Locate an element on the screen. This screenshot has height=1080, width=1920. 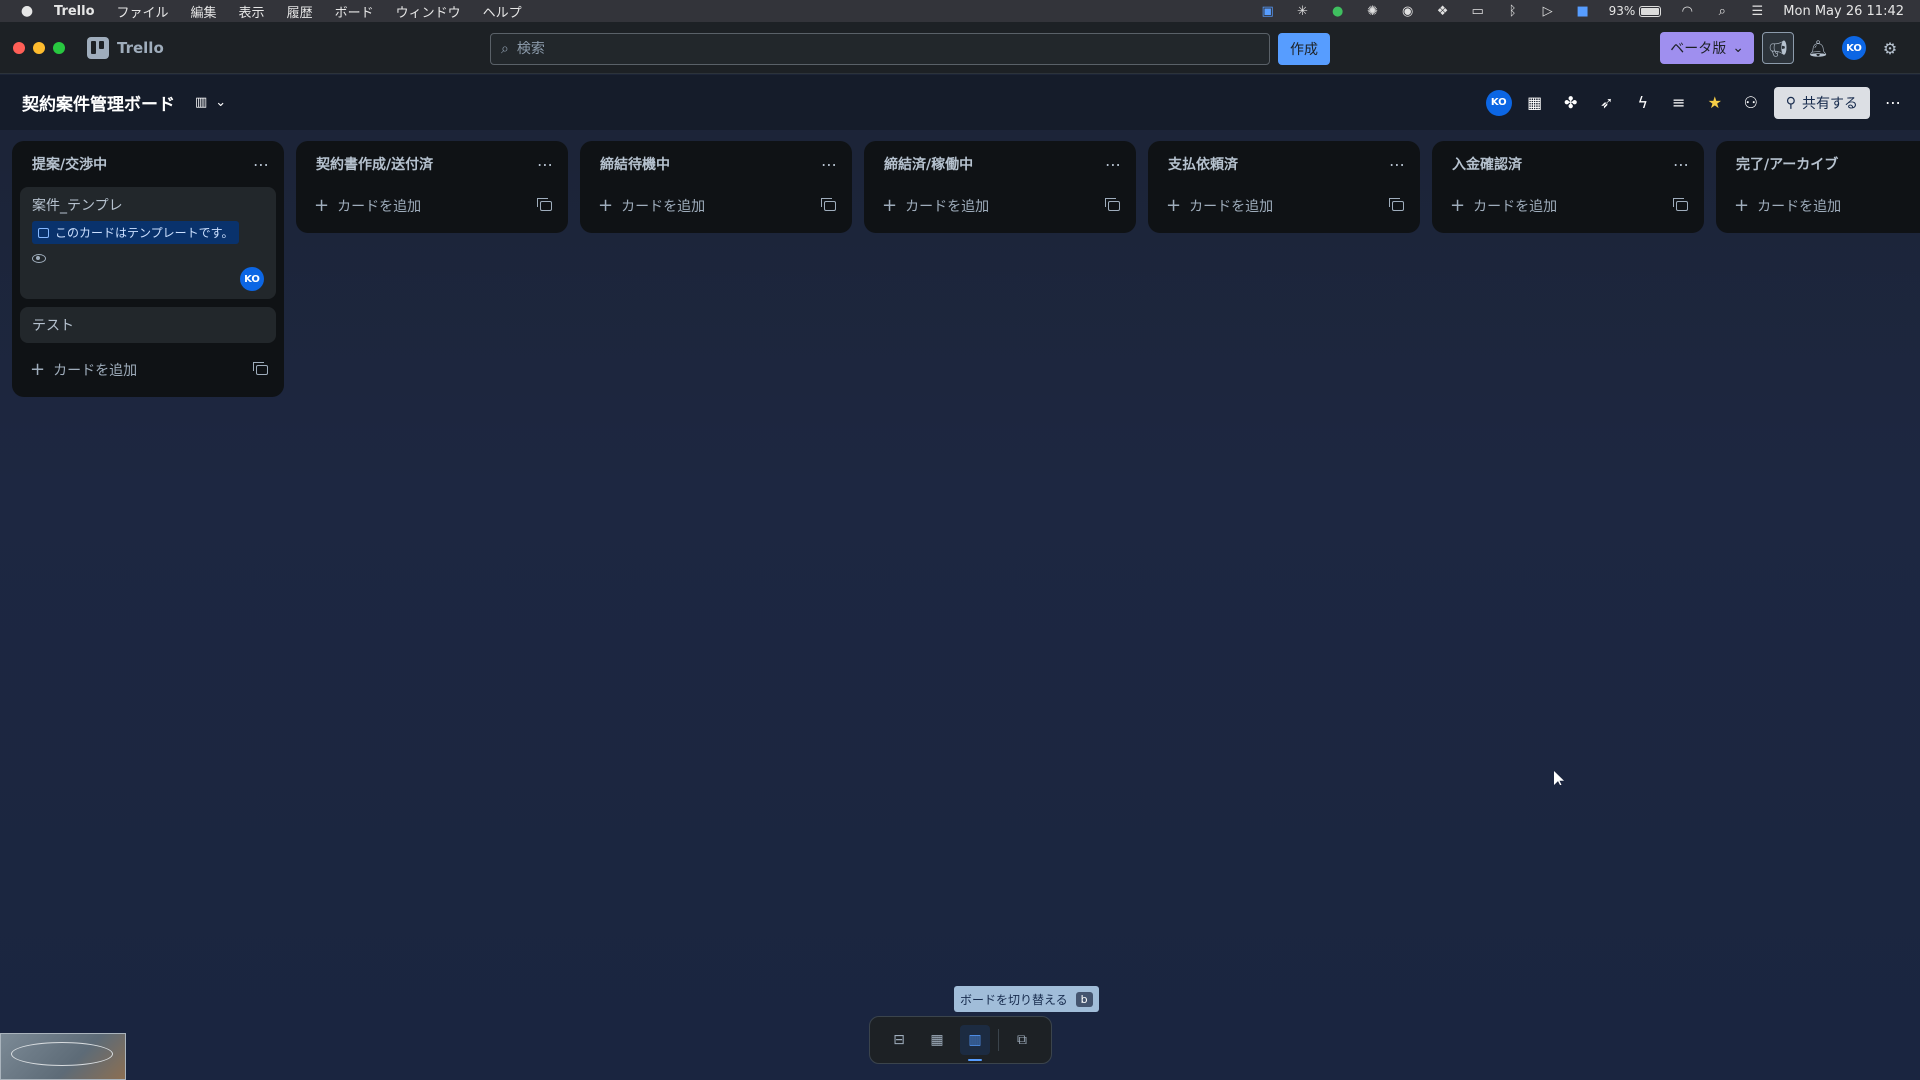
slack-icon: ✤ is located at coordinates (1571, 103).